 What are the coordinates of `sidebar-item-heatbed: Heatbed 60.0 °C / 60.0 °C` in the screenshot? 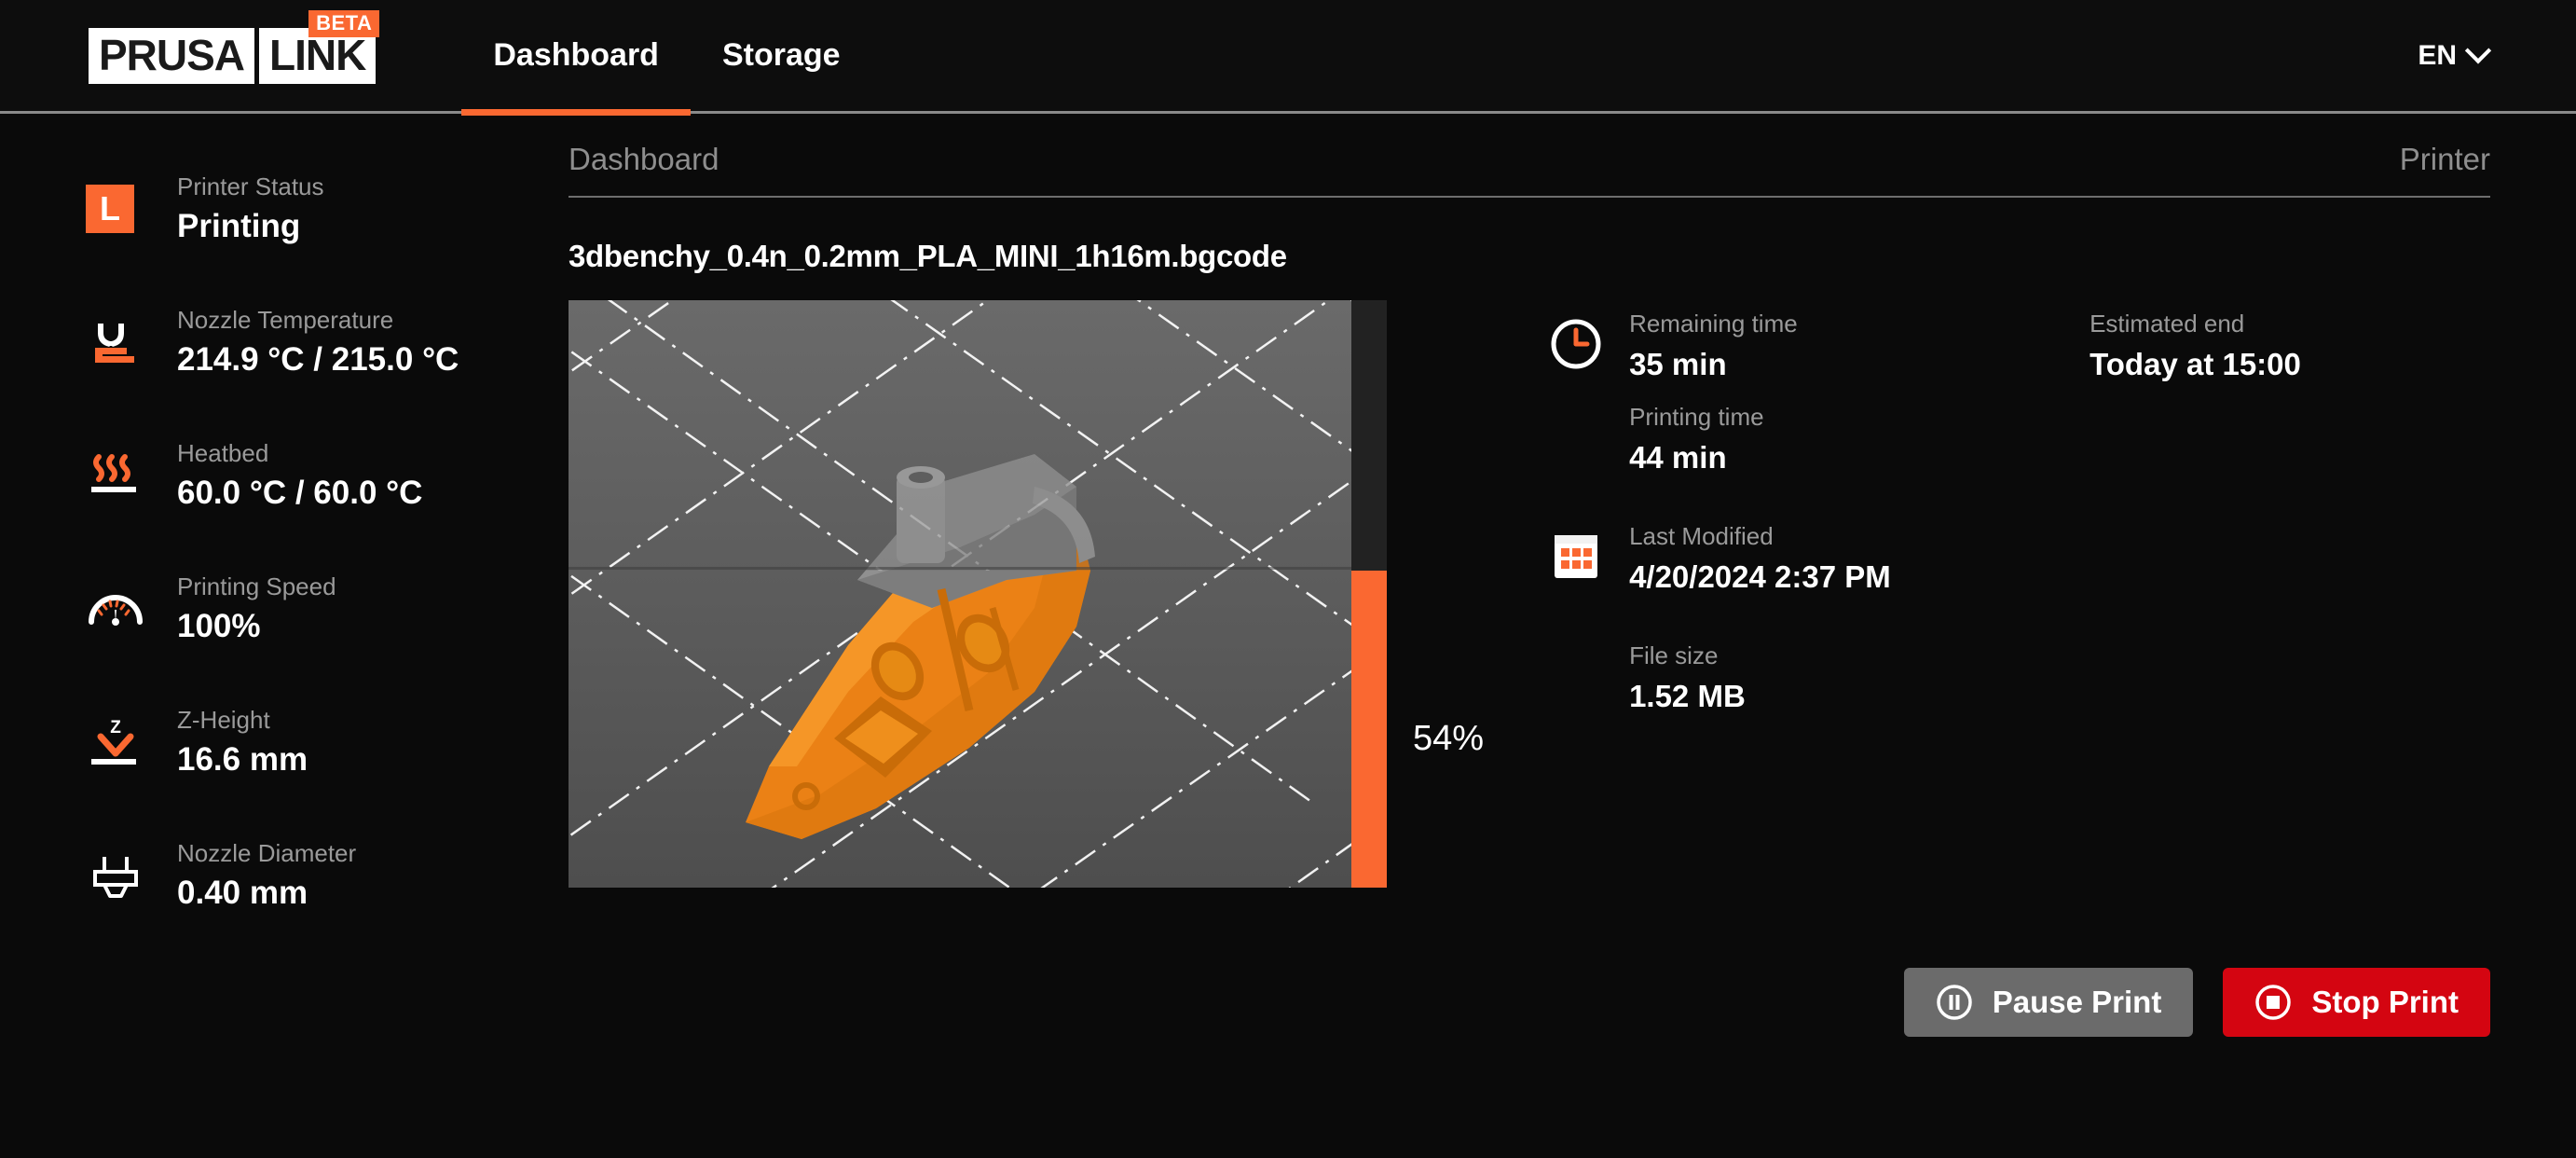 It's located at (327, 479).